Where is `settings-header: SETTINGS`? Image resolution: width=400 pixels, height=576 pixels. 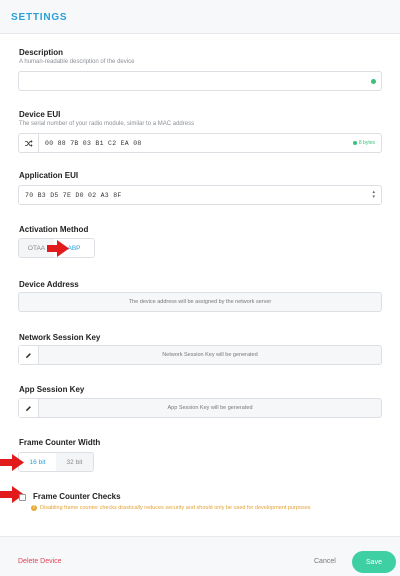
settings-header: SETTINGS is located at coordinates (200, 17).